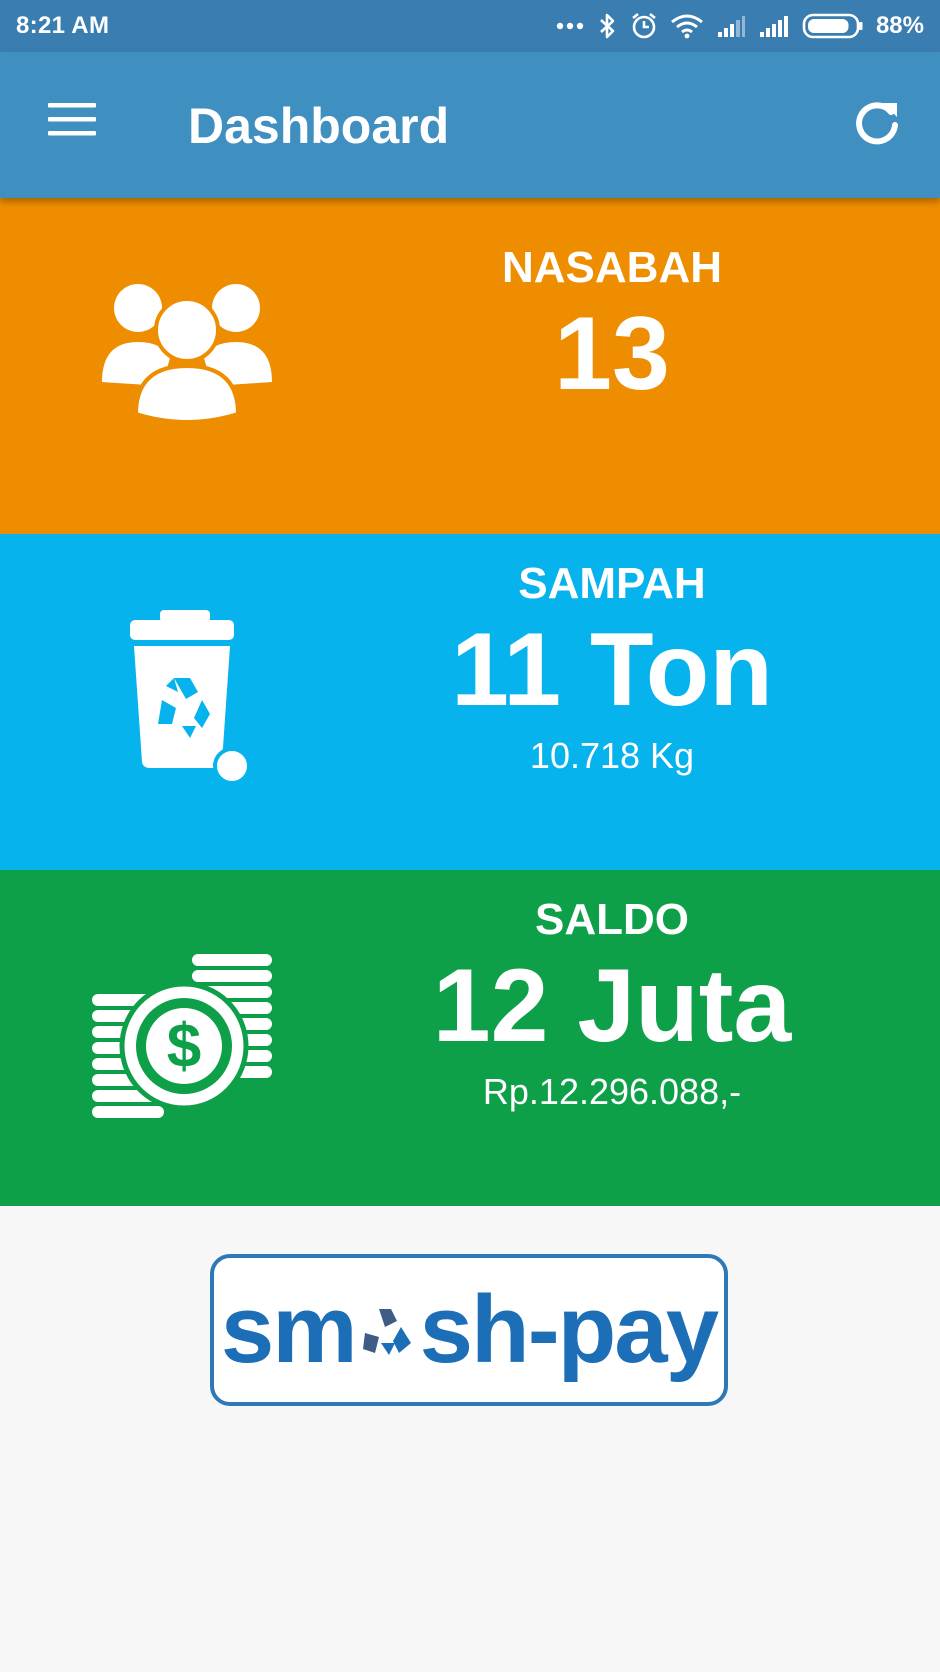 This screenshot has height=1672, width=940. I want to click on logo-text: sm sh-pay, so click(469, 1330).